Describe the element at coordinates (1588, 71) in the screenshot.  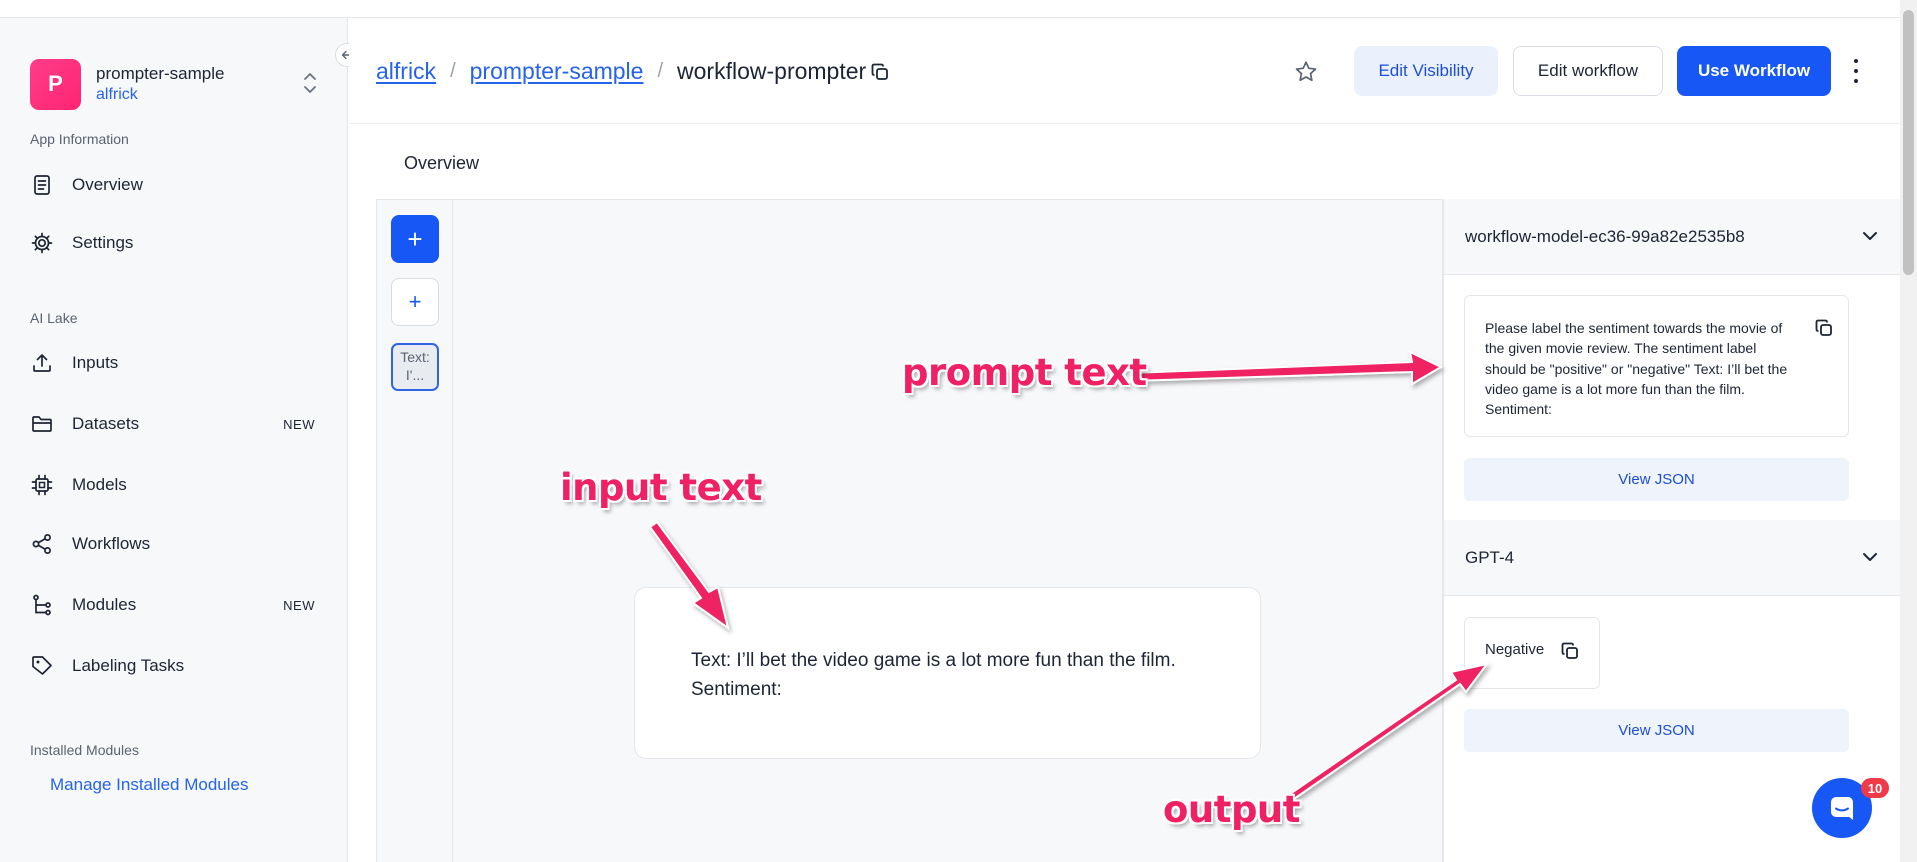
I see `edit-workflow-button: Edit workflow` at that location.